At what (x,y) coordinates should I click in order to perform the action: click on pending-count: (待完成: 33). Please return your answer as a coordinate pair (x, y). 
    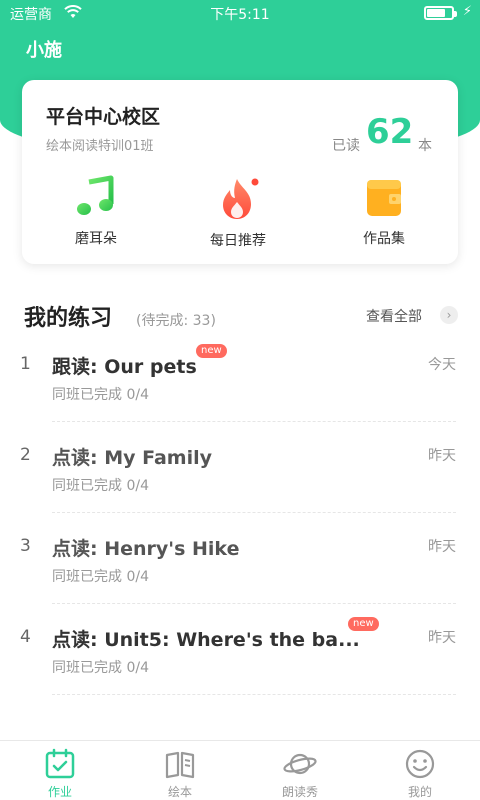
    Looking at the image, I should click on (176, 321).